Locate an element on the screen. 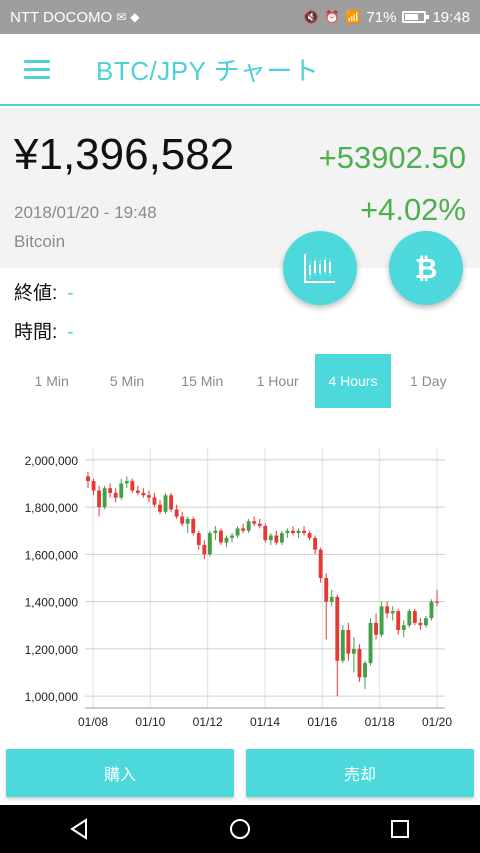 The height and width of the screenshot is (853, 480). alarm-icon: ⏰ is located at coordinates (332, 17).